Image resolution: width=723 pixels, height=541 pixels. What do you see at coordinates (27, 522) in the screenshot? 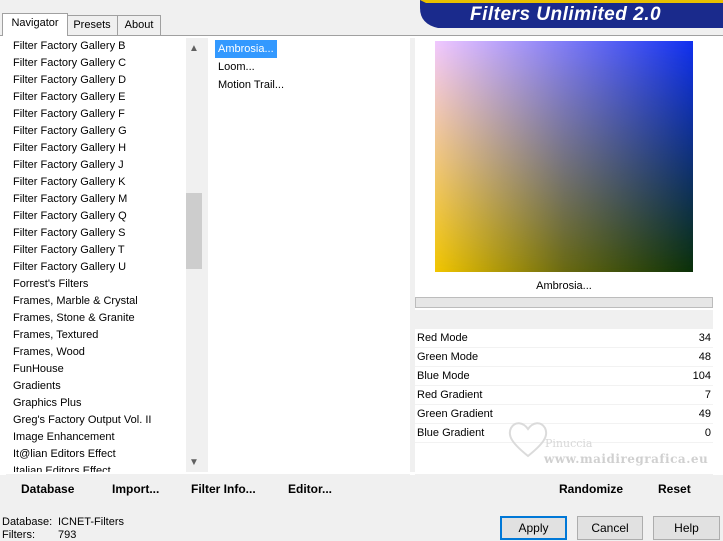
I see `status-database-label: Database:` at bounding box center [27, 522].